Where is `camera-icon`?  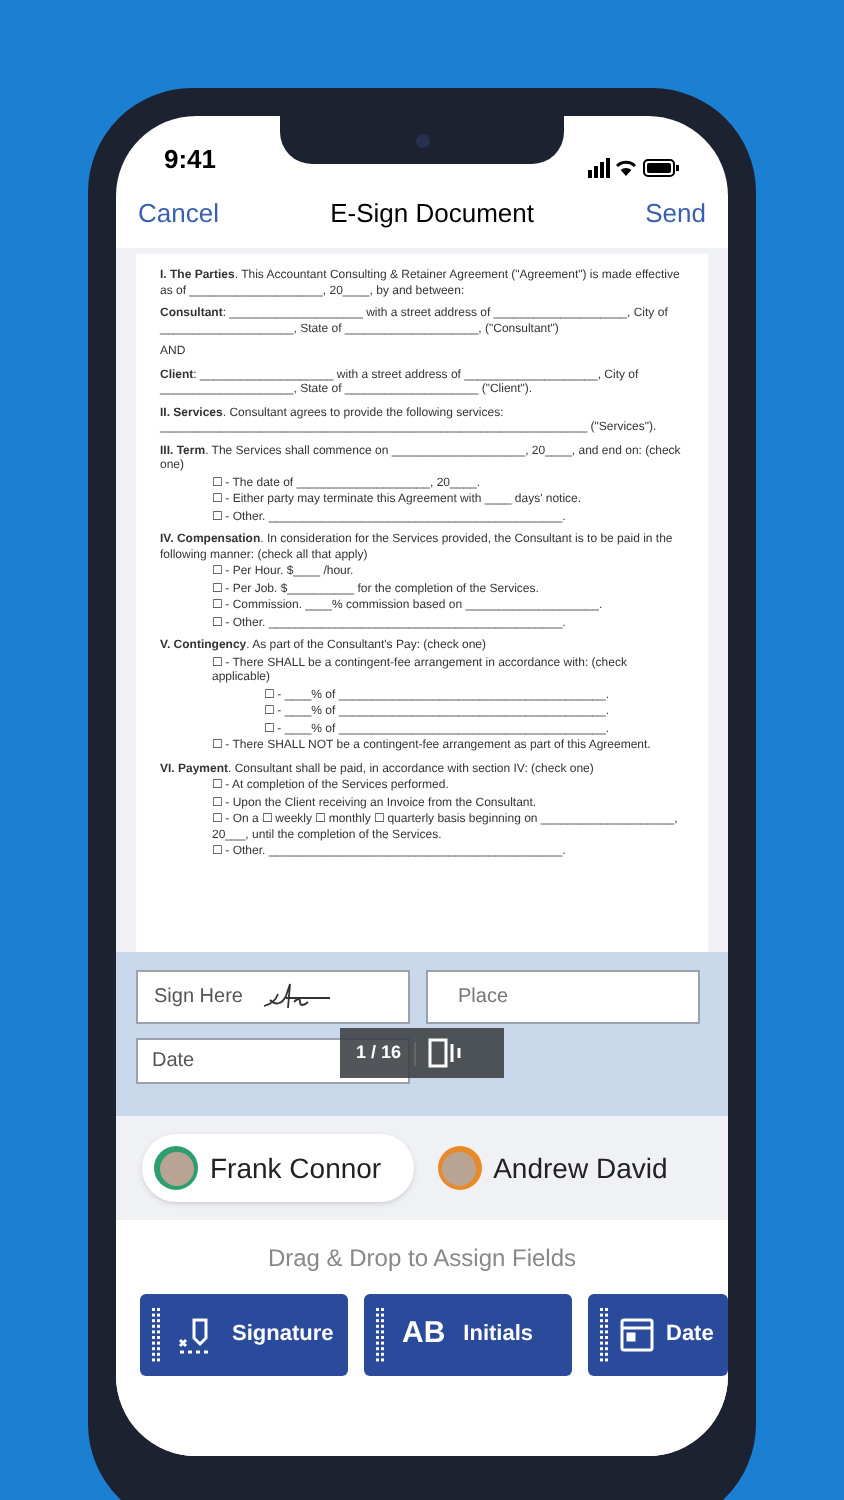 camera-icon is located at coordinates (422, 140).